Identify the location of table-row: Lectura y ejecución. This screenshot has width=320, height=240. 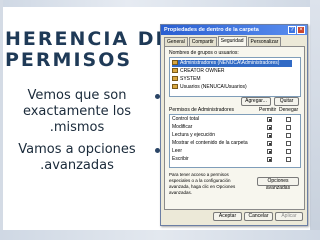
(235, 135).